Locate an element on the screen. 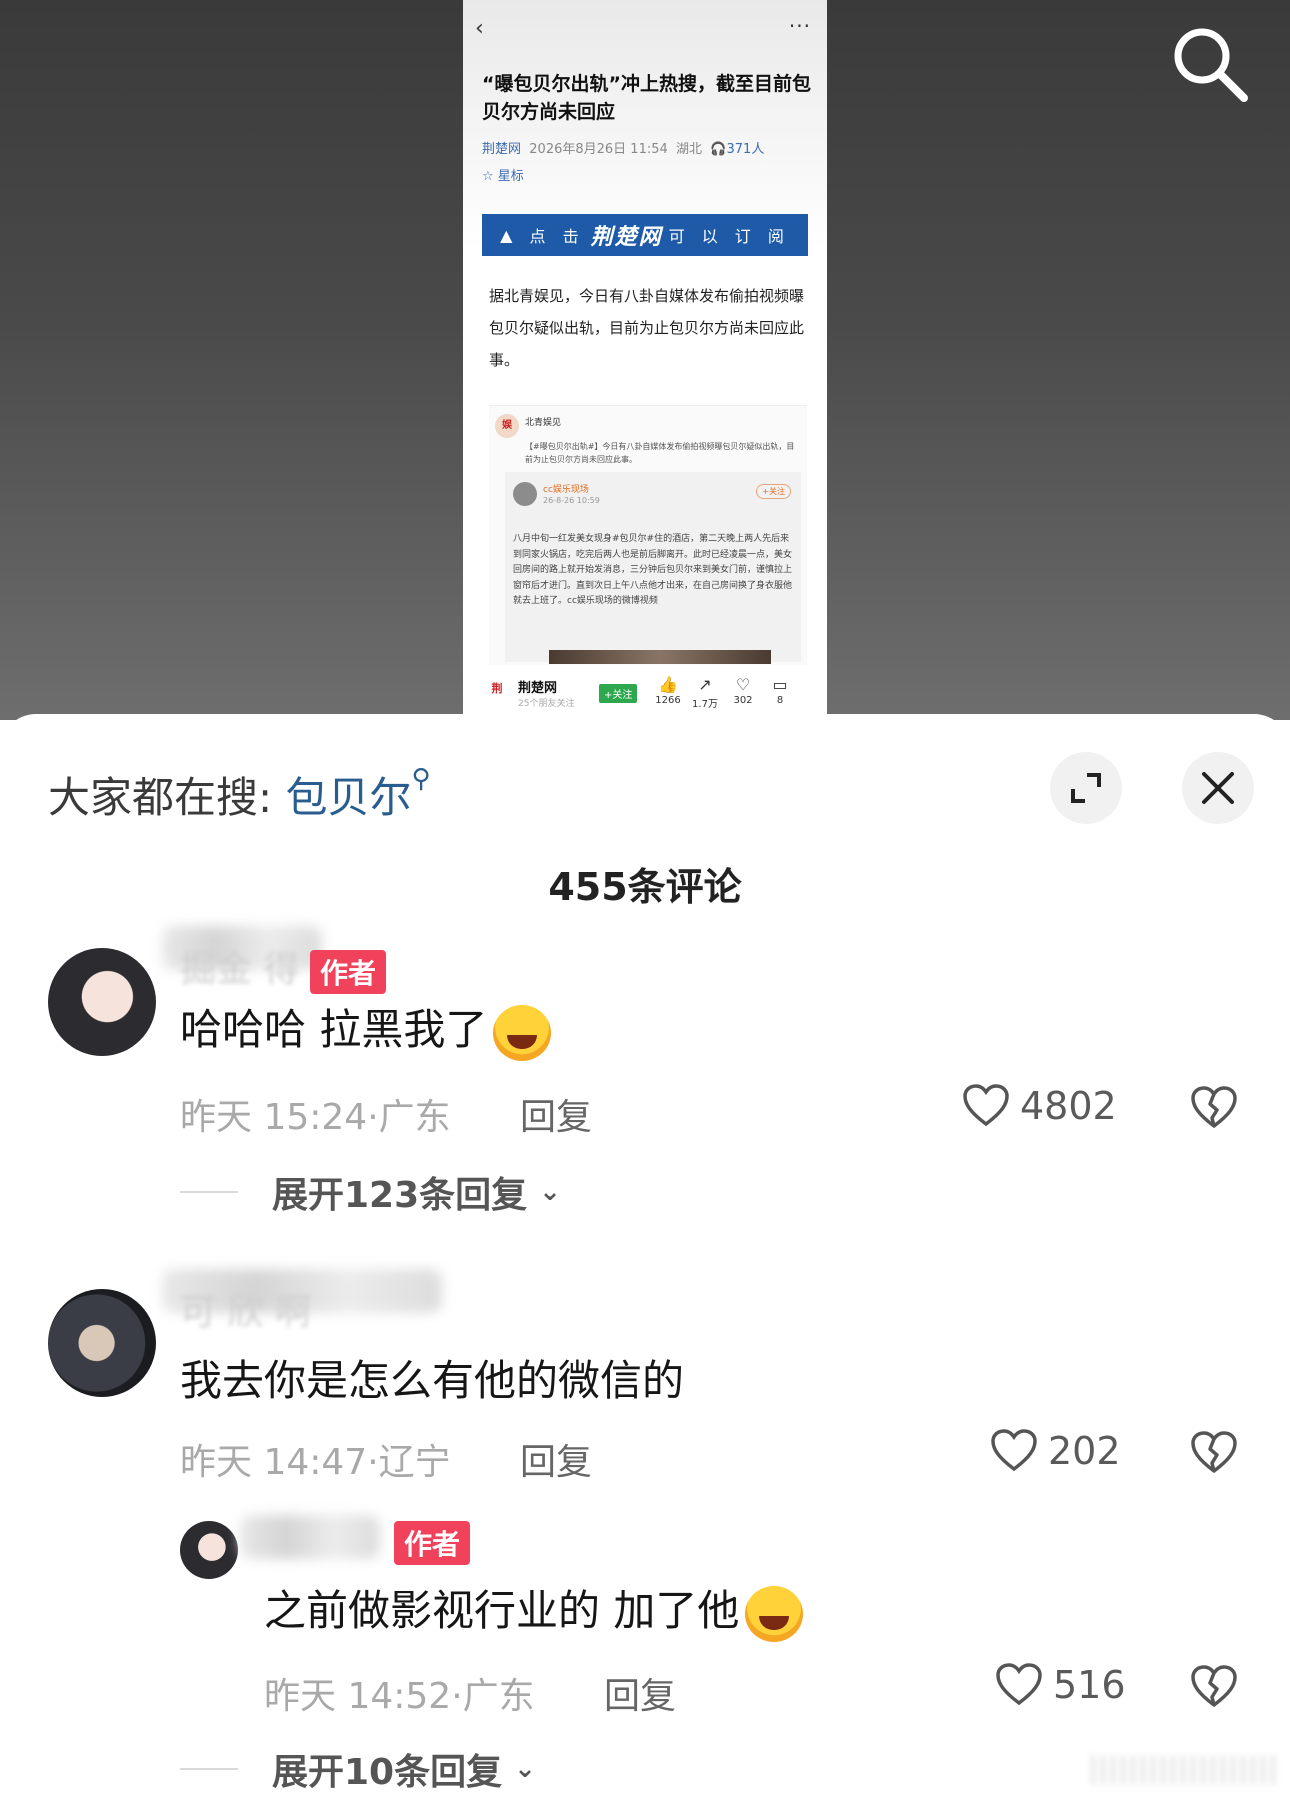  expand-replies-label: 展开10条回复 is located at coordinates (387, 1772).